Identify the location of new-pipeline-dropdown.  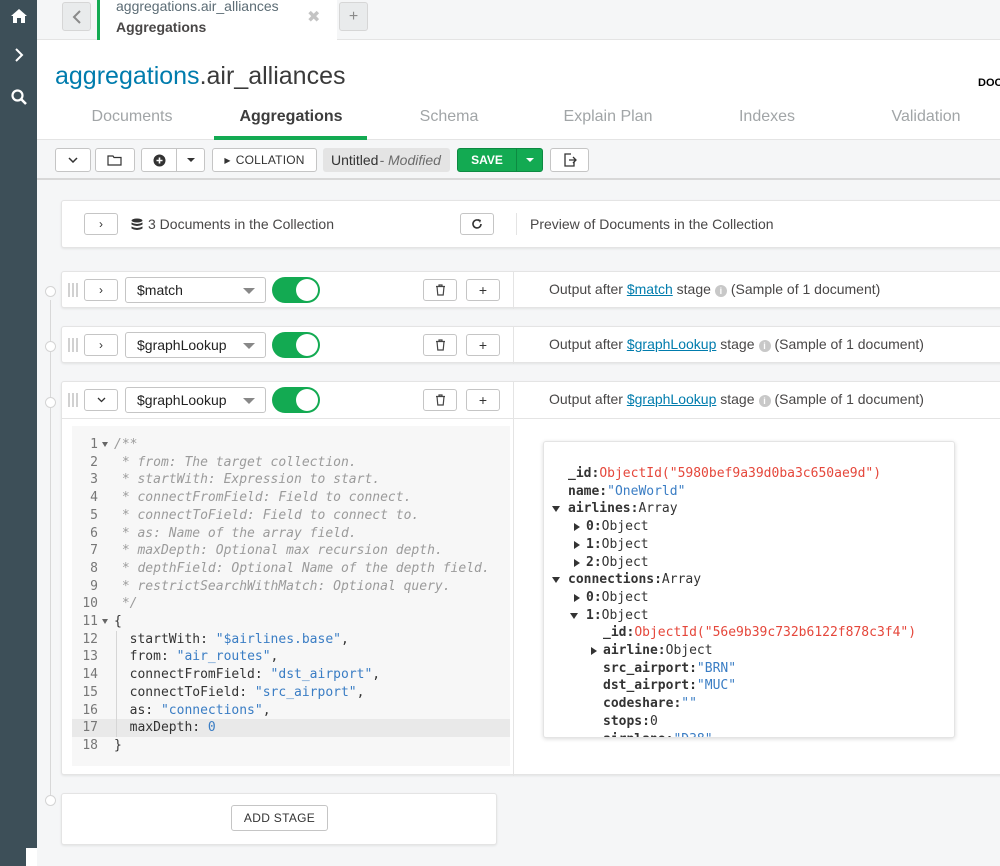
(190, 160).